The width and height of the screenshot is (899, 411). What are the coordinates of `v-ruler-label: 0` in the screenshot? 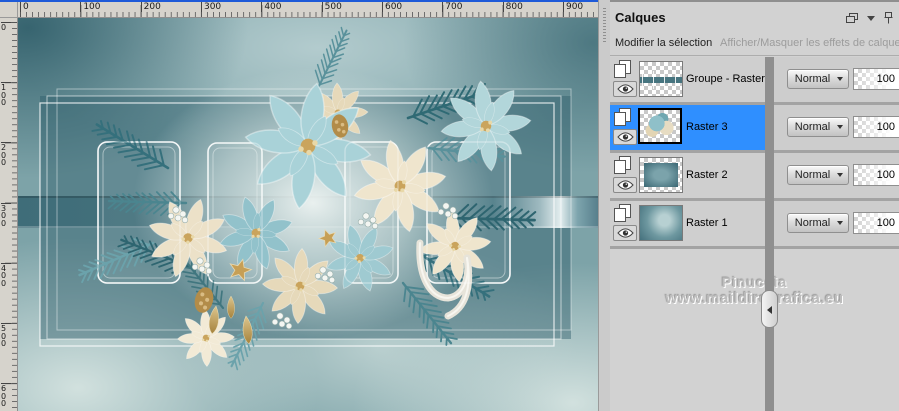 It's located at (6, 27).